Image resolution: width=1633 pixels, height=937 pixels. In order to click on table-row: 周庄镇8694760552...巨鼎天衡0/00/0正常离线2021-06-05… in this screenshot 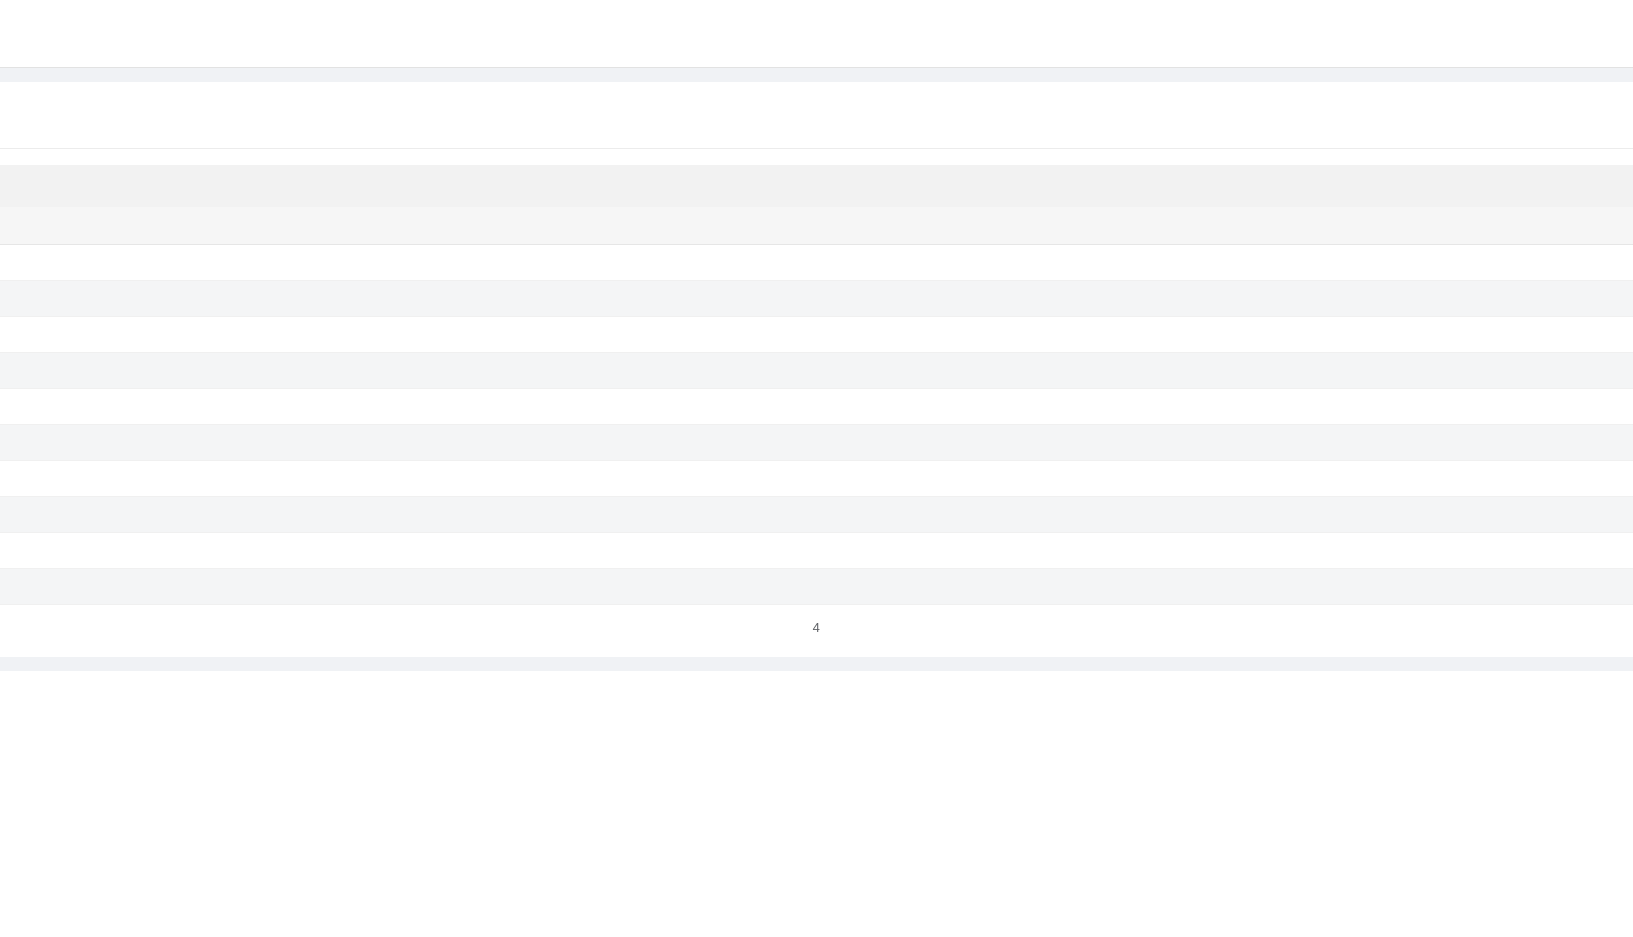, I will do `click(816, 370)`.